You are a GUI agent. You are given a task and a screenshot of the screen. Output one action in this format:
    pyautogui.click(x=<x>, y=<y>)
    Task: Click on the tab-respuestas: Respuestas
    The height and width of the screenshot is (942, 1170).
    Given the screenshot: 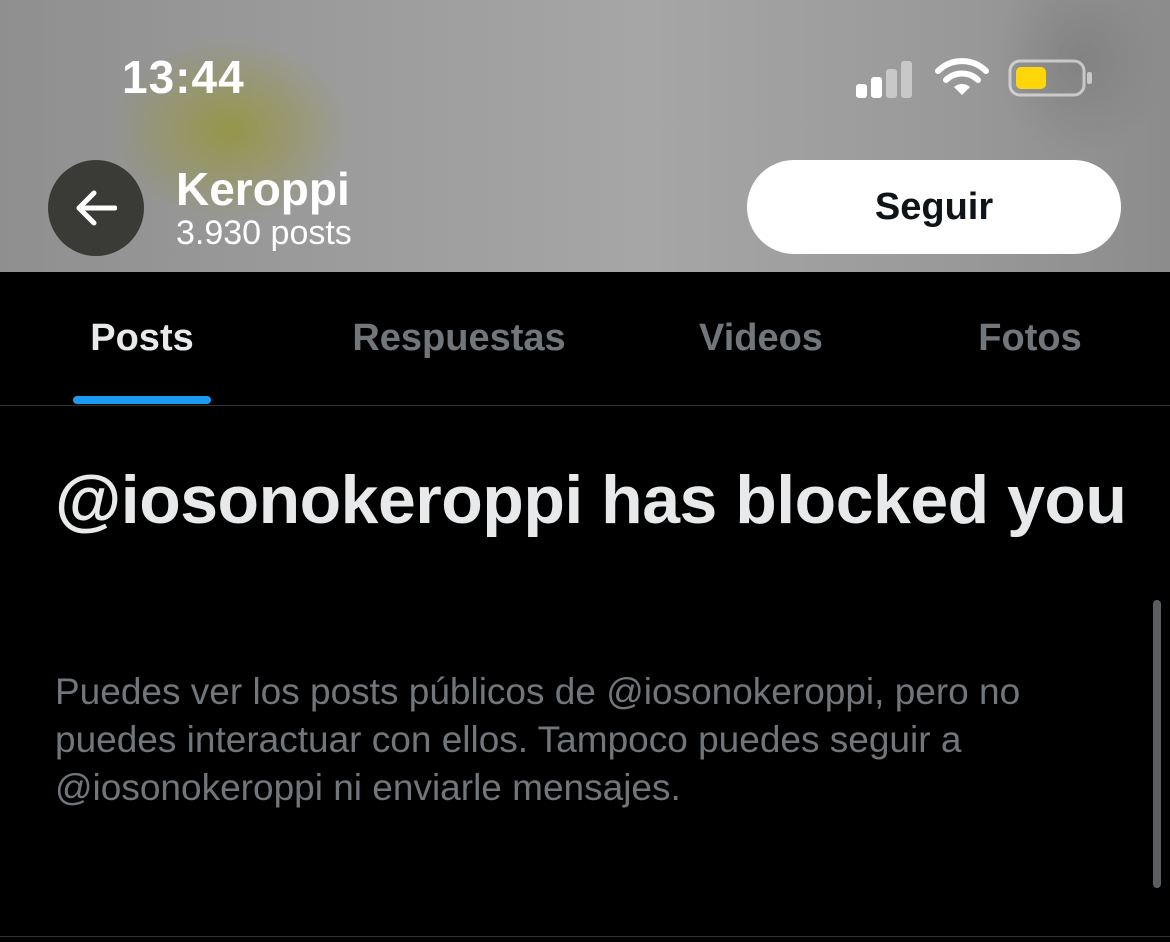 What is the action you would take?
    pyautogui.click(x=459, y=338)
    